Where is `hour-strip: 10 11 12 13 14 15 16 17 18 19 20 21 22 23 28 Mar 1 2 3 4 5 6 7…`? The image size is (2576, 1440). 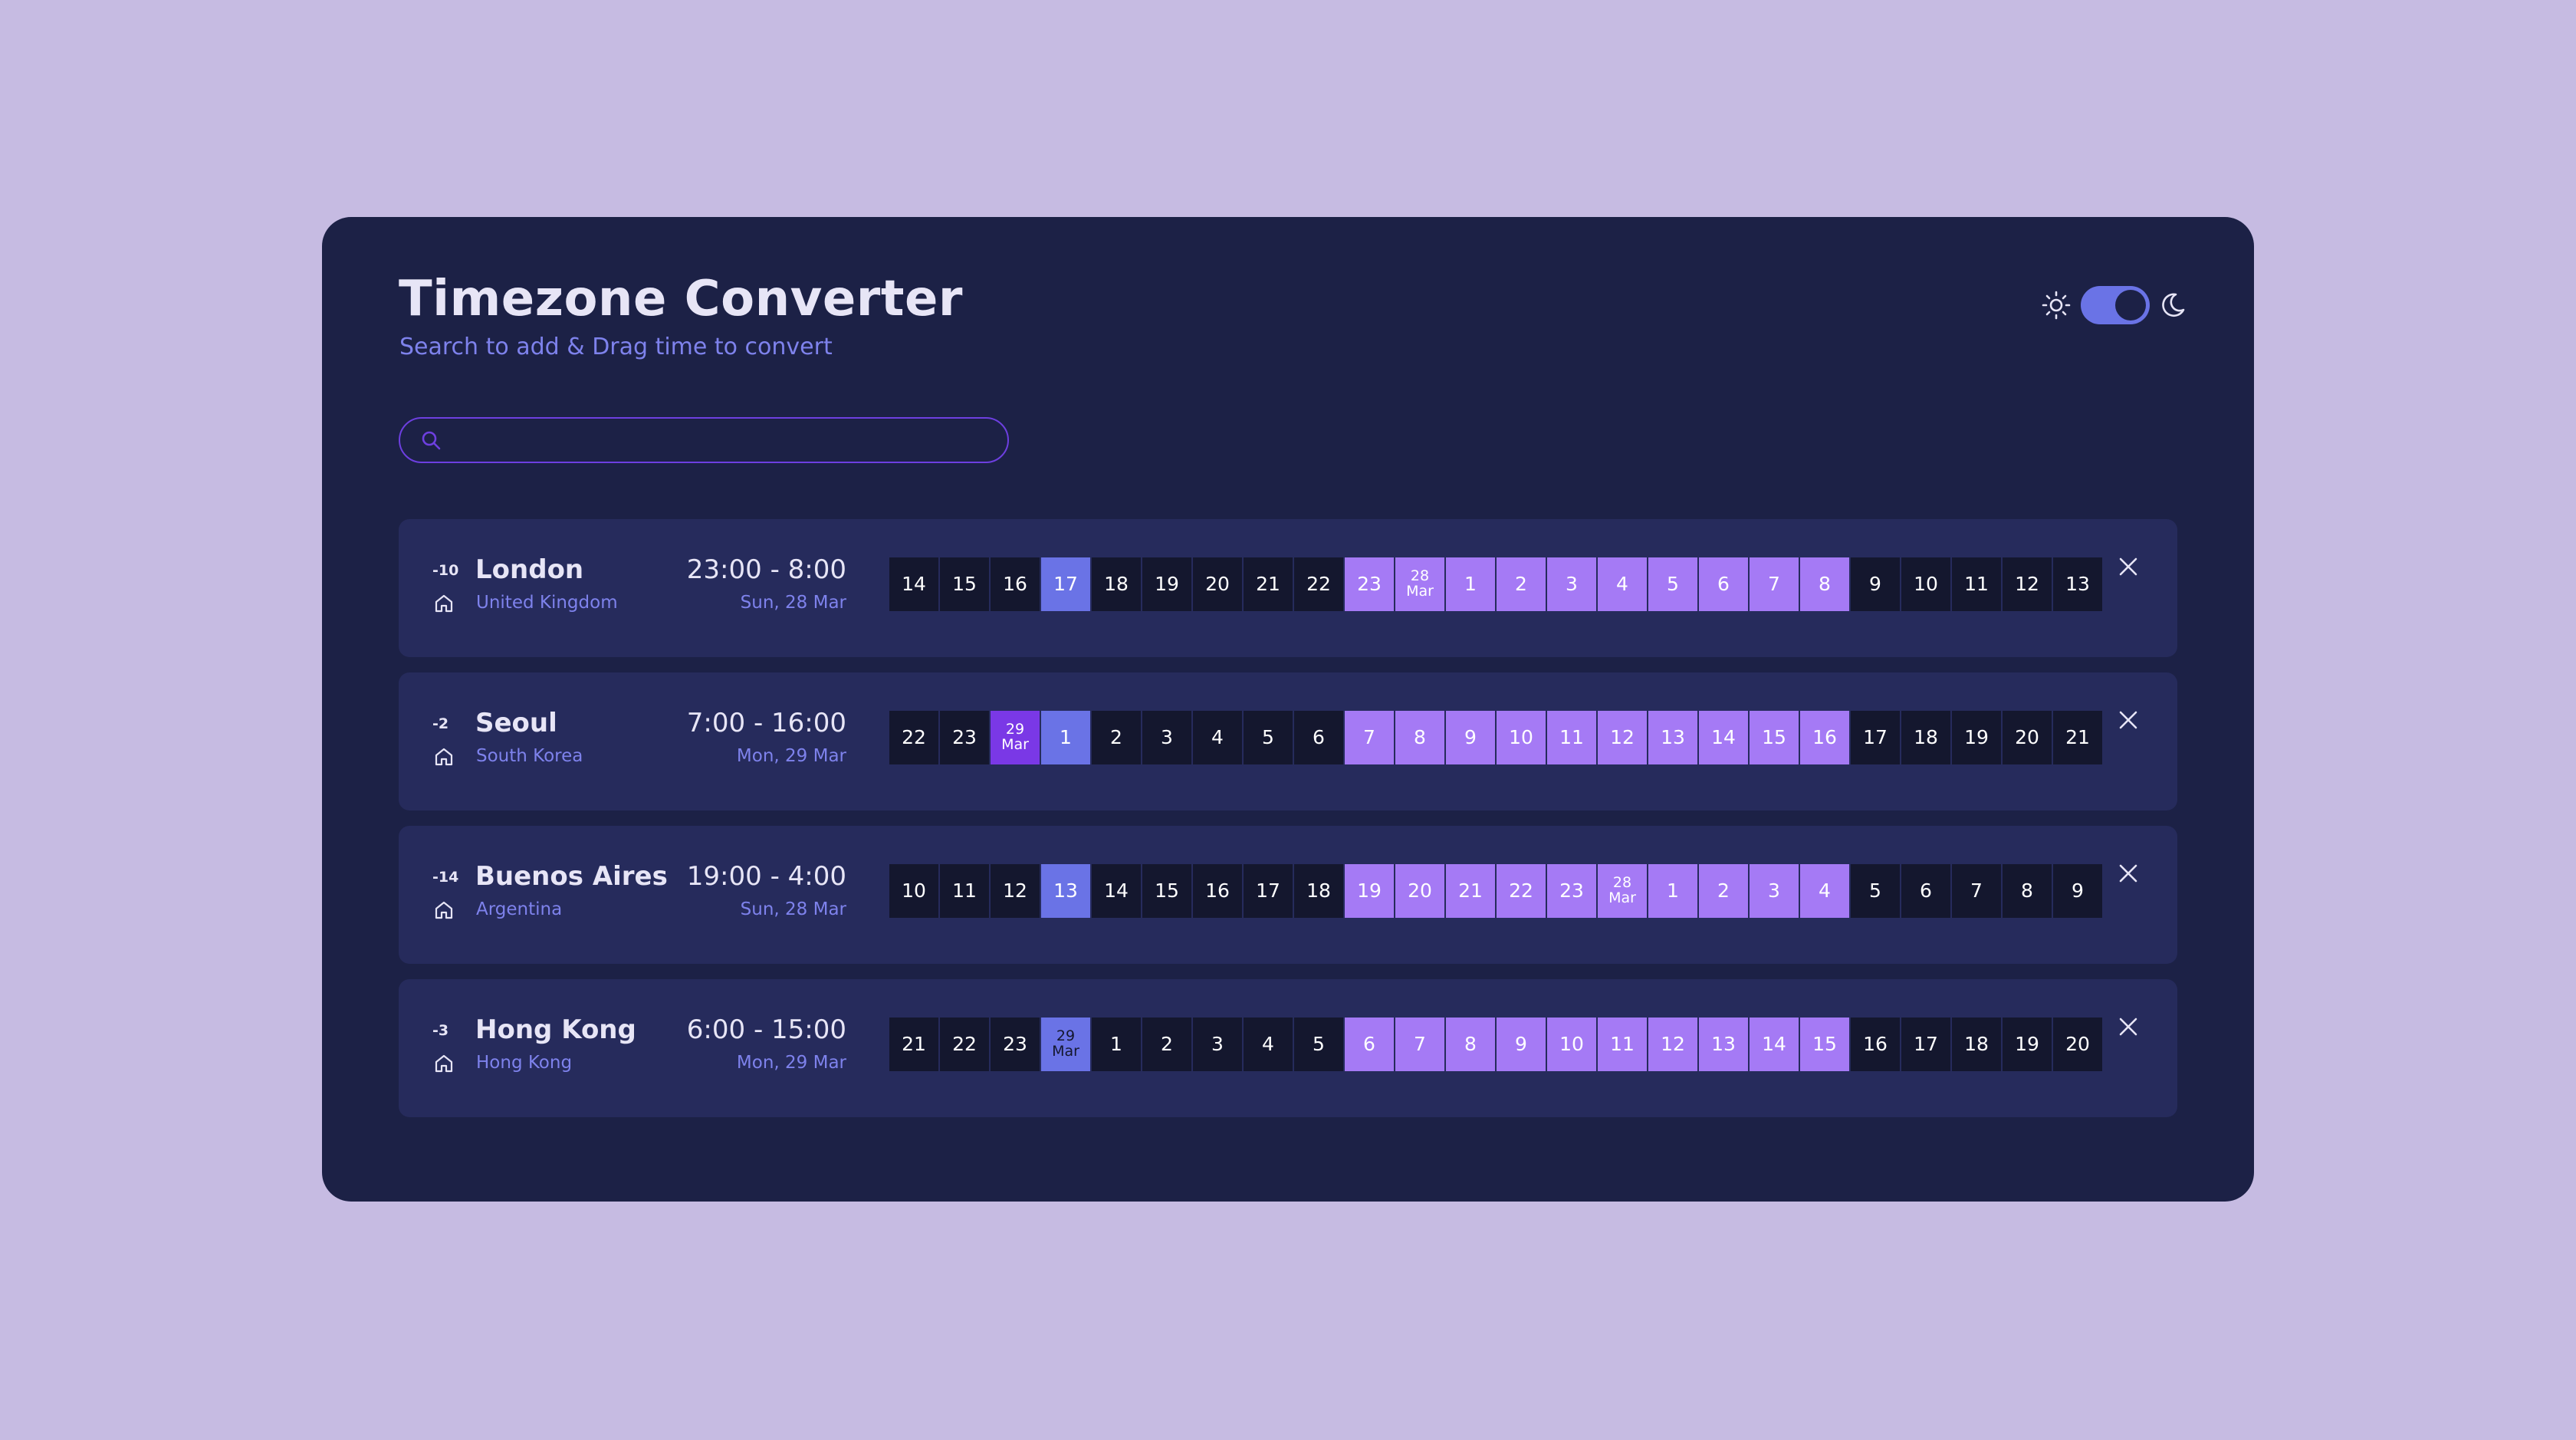
hour-strip: 10 11 12 13 14 15 16 17 18 19 20 21 22 23 28 Mar 1 2 3 4 5 6 7… is located at coordinates (1496, 891).